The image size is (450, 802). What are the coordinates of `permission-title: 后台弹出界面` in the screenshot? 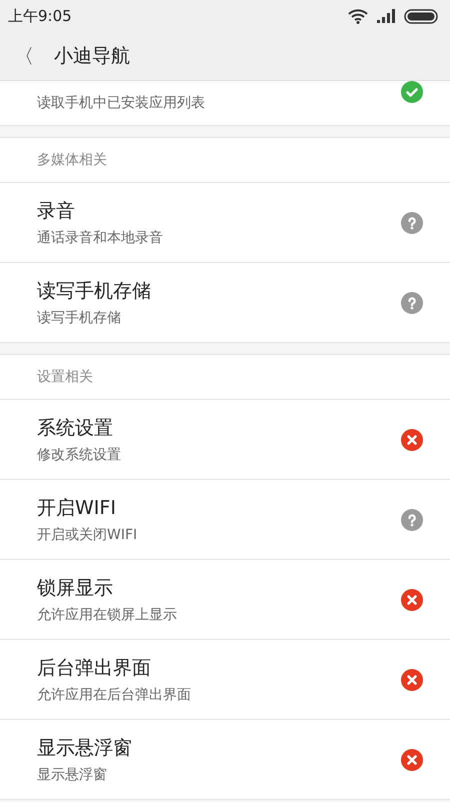 It's located at (94, 668).